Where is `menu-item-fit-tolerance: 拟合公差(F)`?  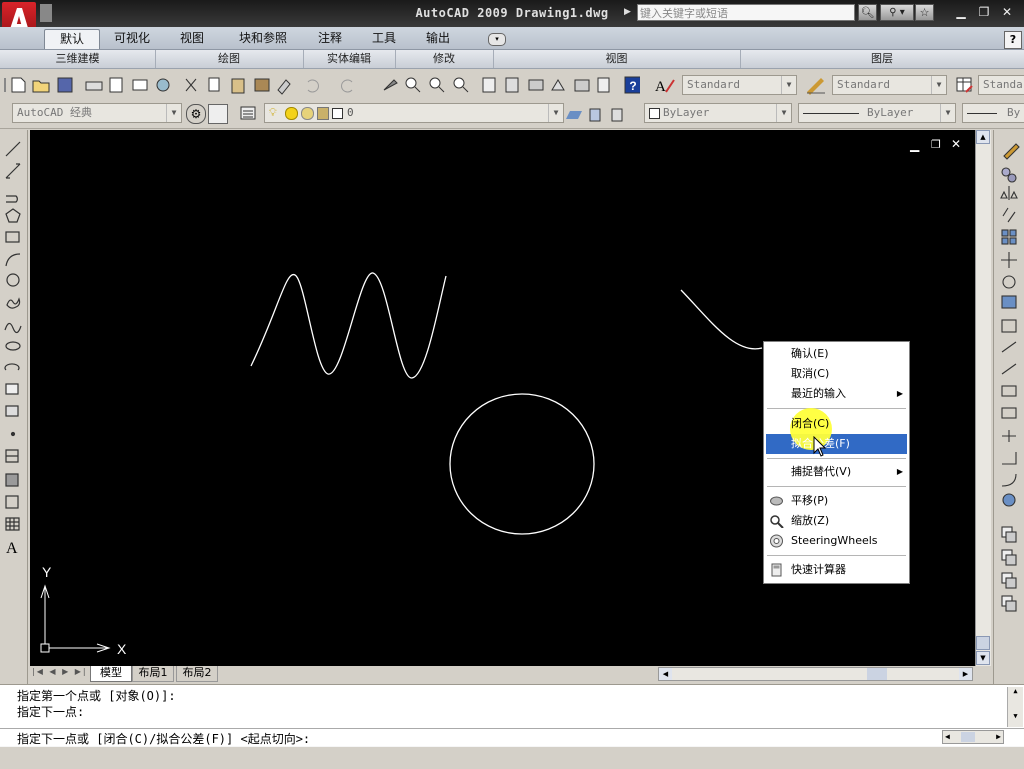
menu-item-fit-tolerance: 拟合公差(F) is located at coordinates (836, 444).